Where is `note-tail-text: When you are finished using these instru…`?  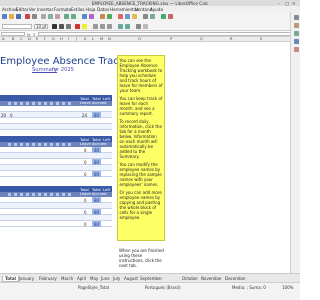
note-tail-text: When you are finished using these instru… is located at coordinates (141, 258).